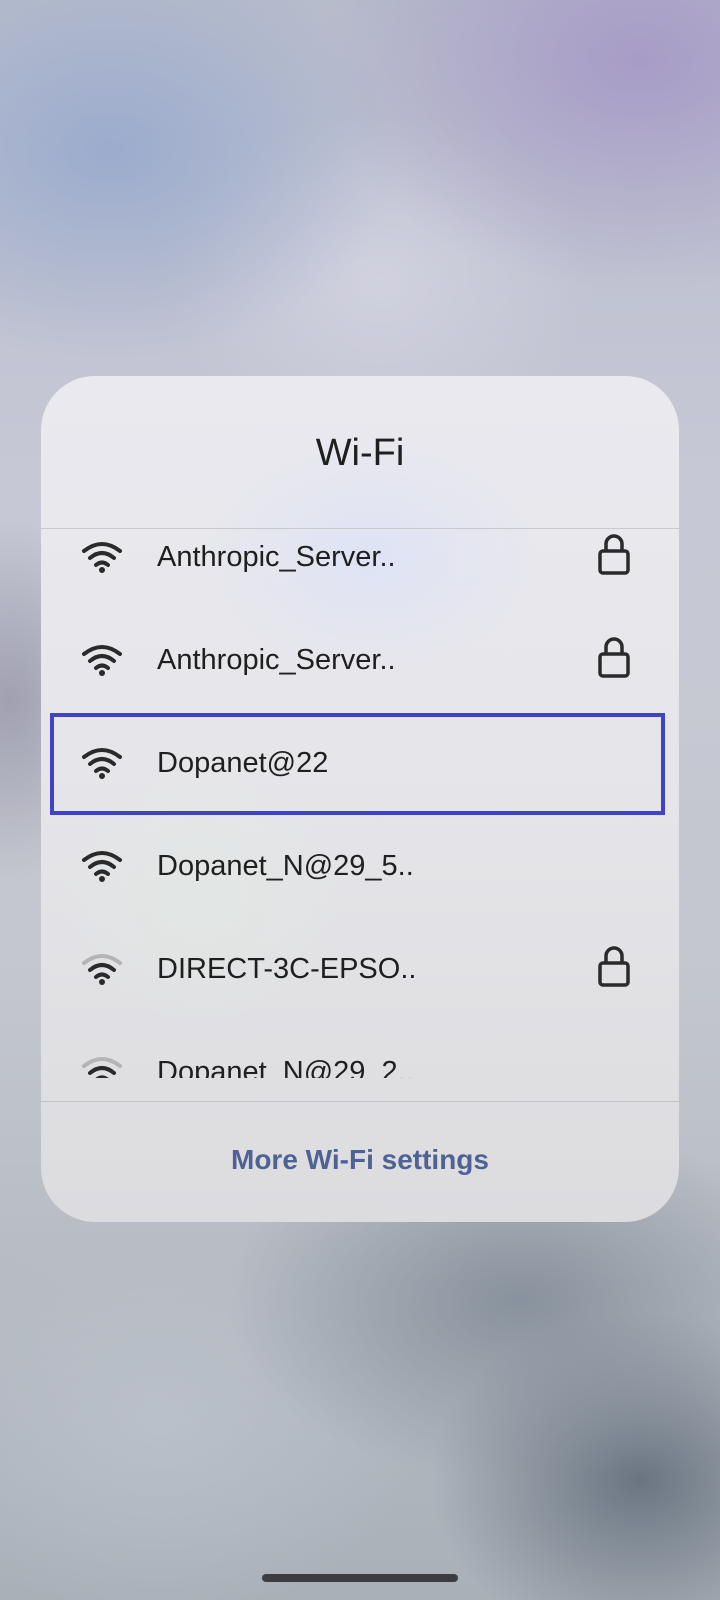 Image resolution: width=720 pixels, height=1600 pixels. I want to click on more-wifi-settings-button: More Wi-Fi settings, so click(360, 1162).